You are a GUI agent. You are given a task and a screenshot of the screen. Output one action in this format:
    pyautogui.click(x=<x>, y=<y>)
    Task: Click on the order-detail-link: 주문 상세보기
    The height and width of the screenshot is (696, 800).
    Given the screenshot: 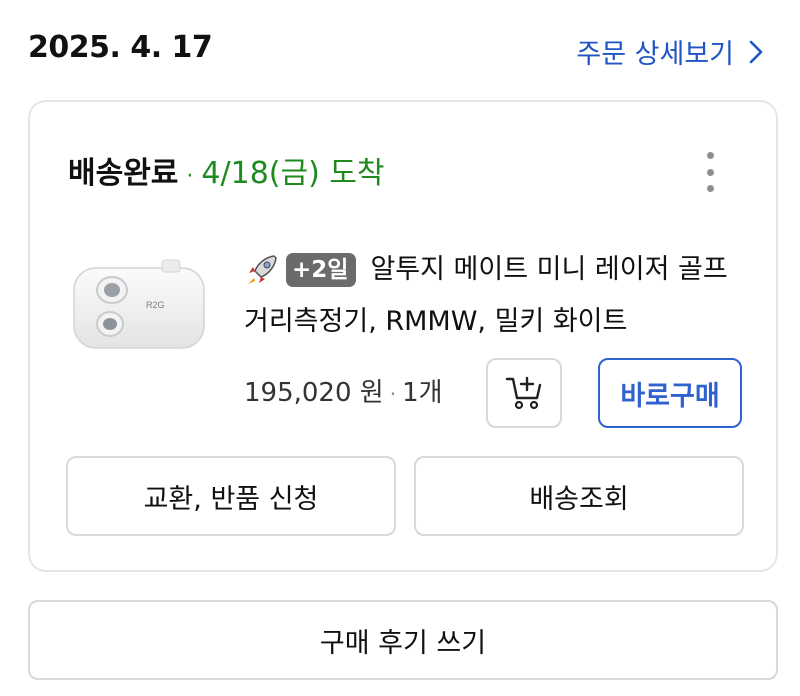 What is the action you would take?
    pyautogui.click(x=670, y=51)
    